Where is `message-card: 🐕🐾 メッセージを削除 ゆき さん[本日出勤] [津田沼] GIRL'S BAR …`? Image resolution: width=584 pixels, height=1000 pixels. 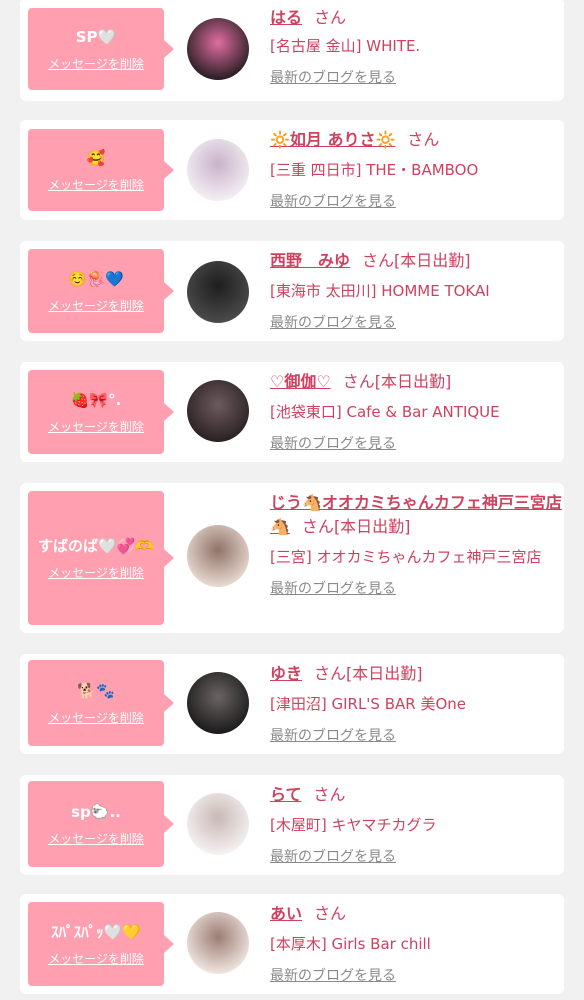 message-card: 🐕🐾 メッセージを削除 ゆき さん[本日出勤] [津田沼] GIRL'S BAR … is located at coordinates (292, 704).